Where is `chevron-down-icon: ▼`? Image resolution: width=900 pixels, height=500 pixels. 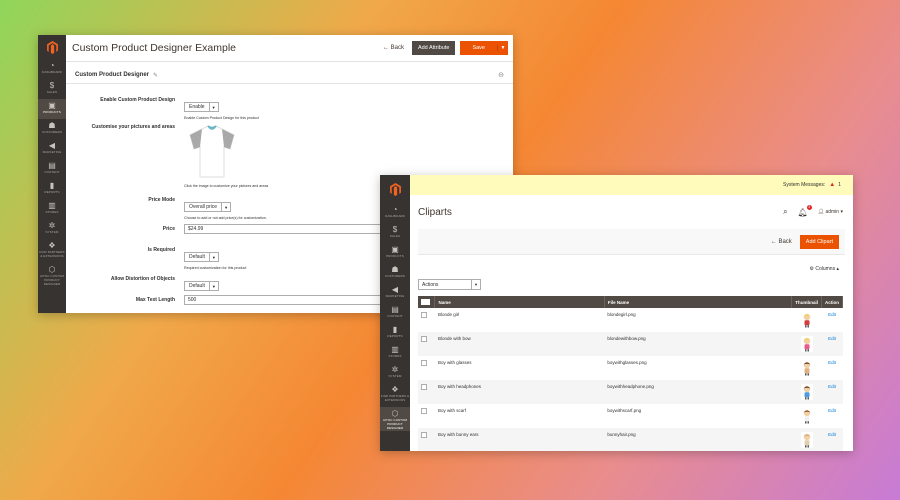 chevron-down-icon: ▼ is located at coordinates (213, 286).